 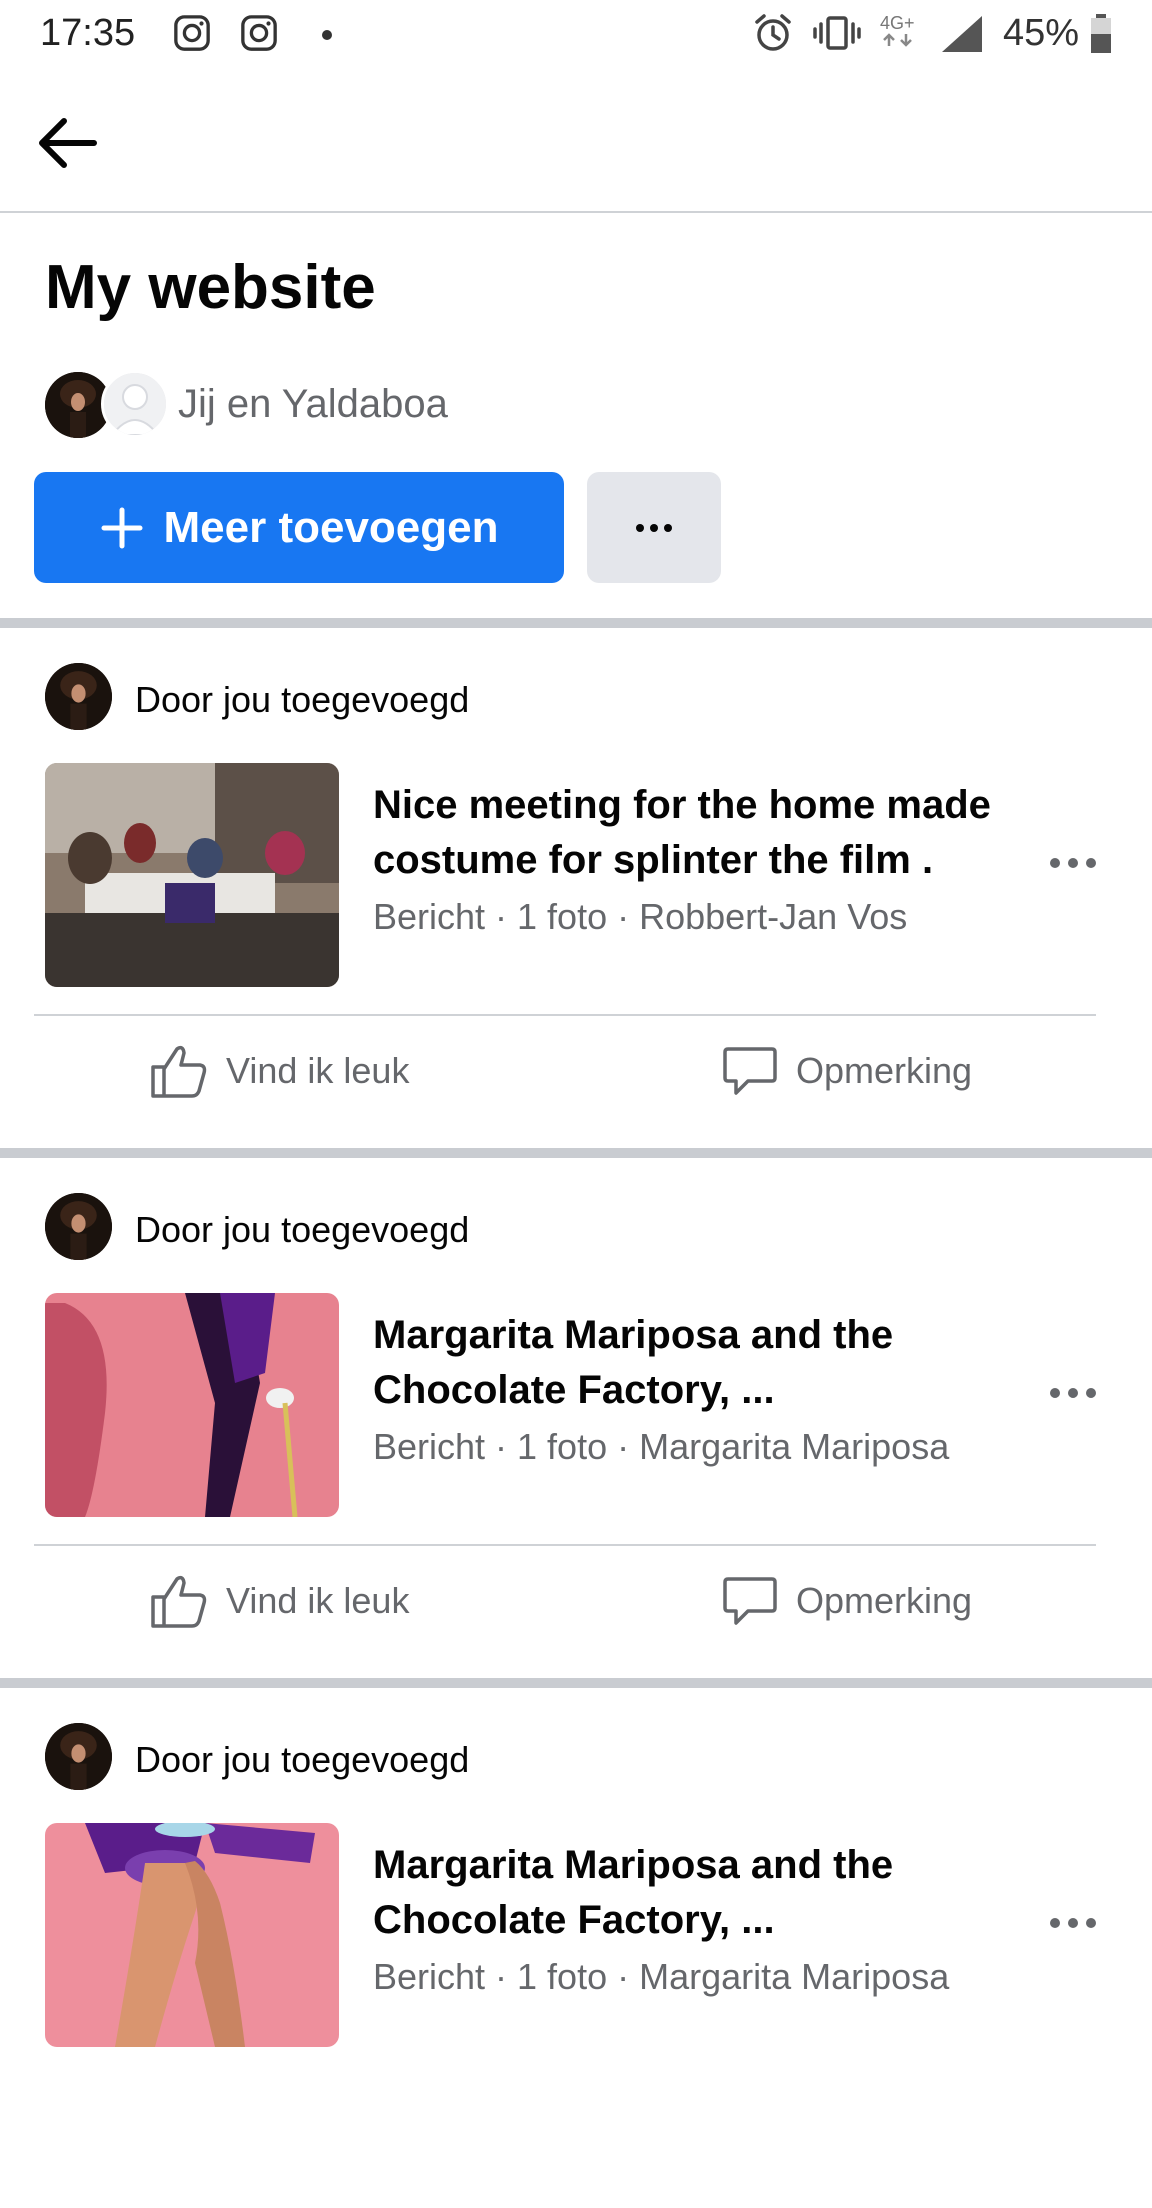 I want to click on avatar-placeholder, so click(x=135, y=404).